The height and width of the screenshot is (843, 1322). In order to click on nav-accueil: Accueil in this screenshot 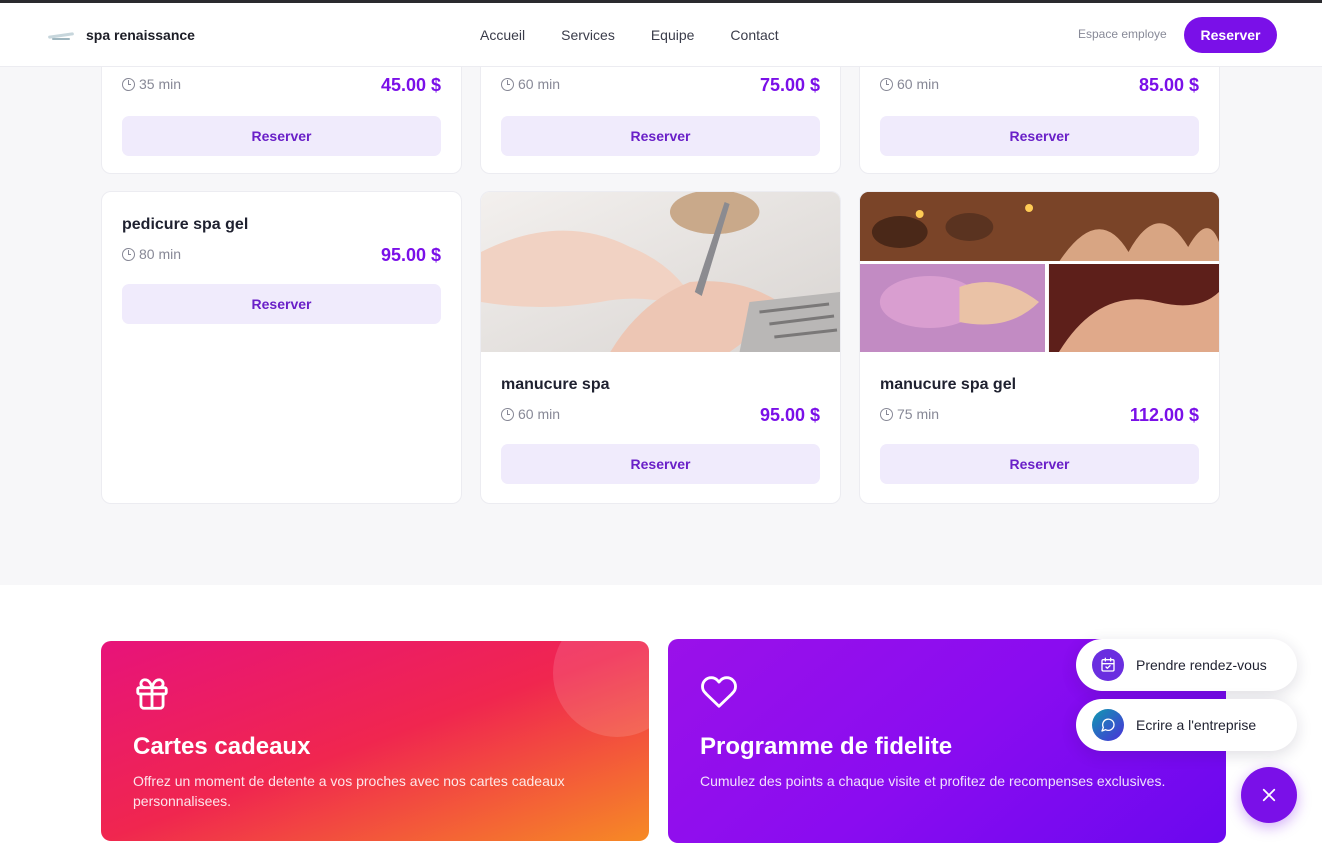, I will do `click(502, 35)`.